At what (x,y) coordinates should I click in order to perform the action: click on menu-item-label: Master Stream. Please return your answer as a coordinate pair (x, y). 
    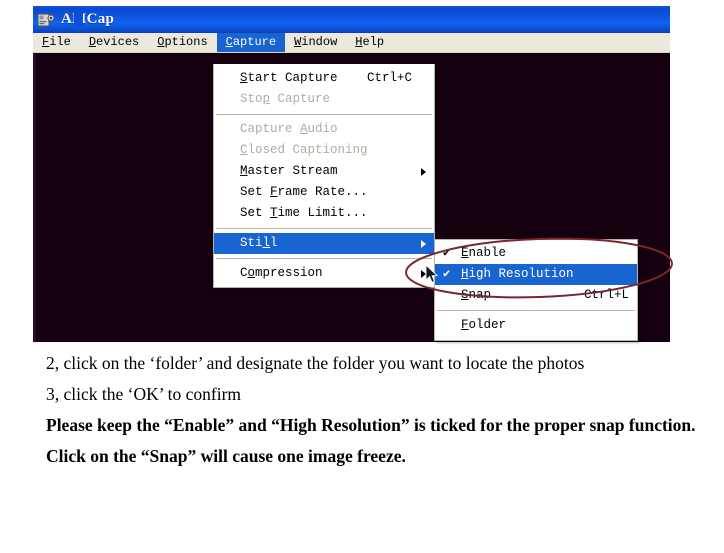
    Looking at the image, I should click on (289, 171).